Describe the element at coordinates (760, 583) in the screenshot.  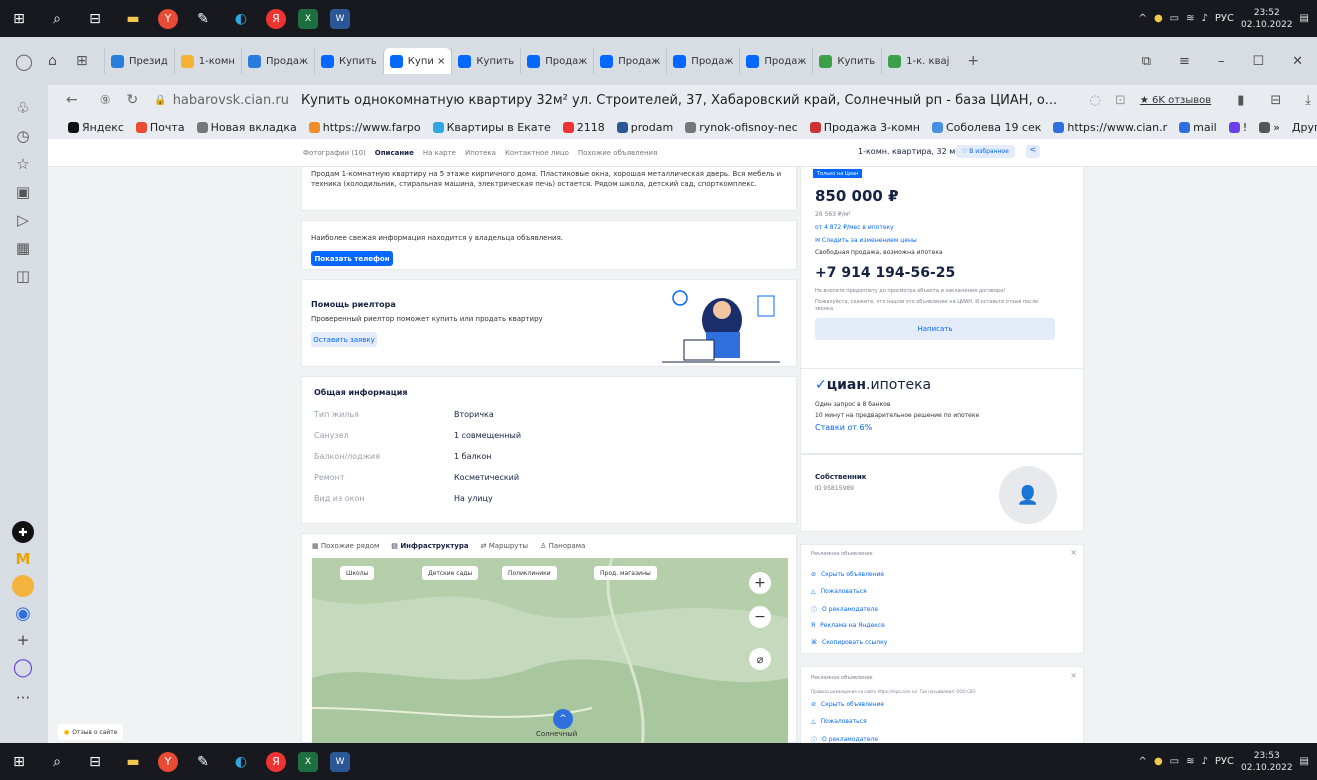
I see `zoom-in-button: +` at that location.